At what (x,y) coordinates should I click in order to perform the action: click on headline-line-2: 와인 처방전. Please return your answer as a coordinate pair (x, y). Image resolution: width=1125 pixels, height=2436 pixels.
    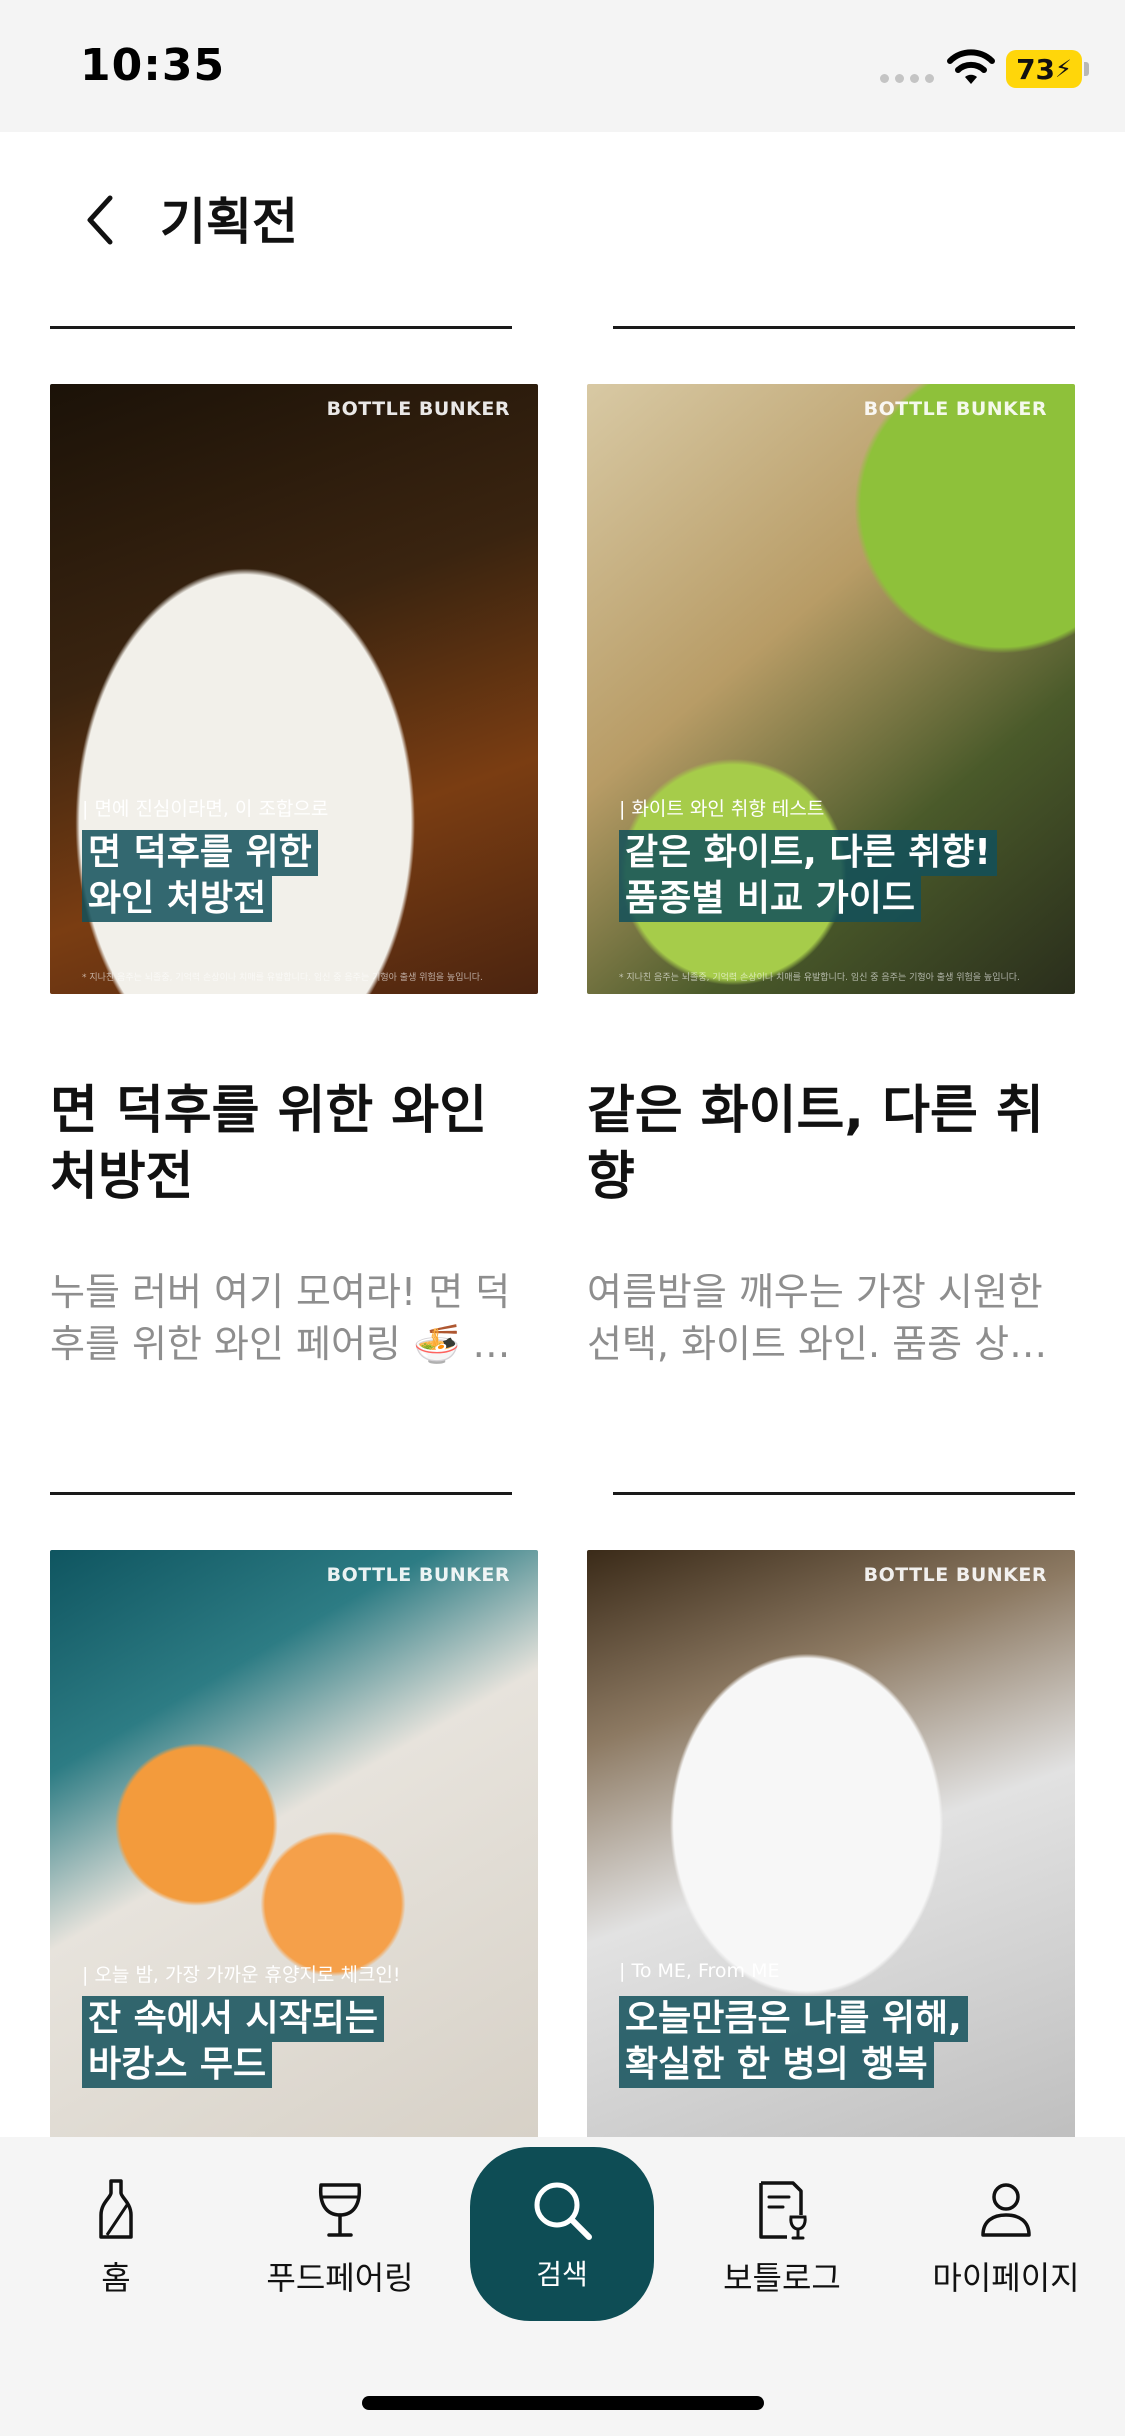
    Looking at the image, I should click on (177, 899).